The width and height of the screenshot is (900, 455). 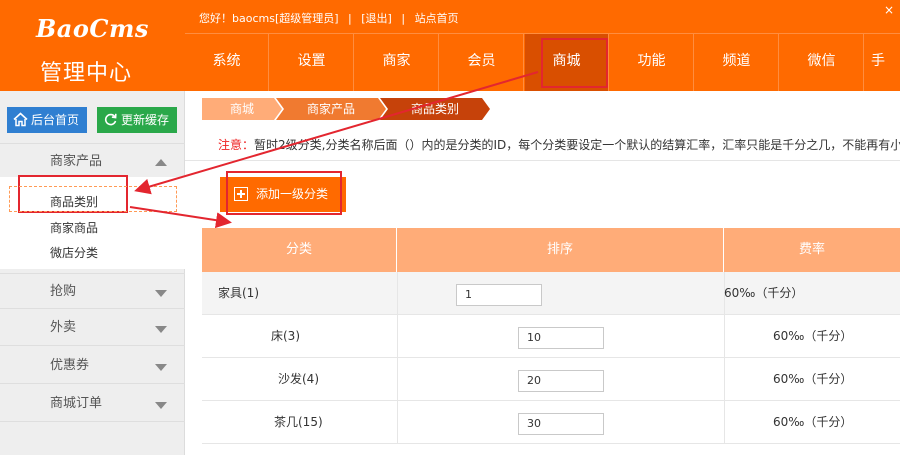 I want to click on category-name: 床(3), so click(x=285, y=336).